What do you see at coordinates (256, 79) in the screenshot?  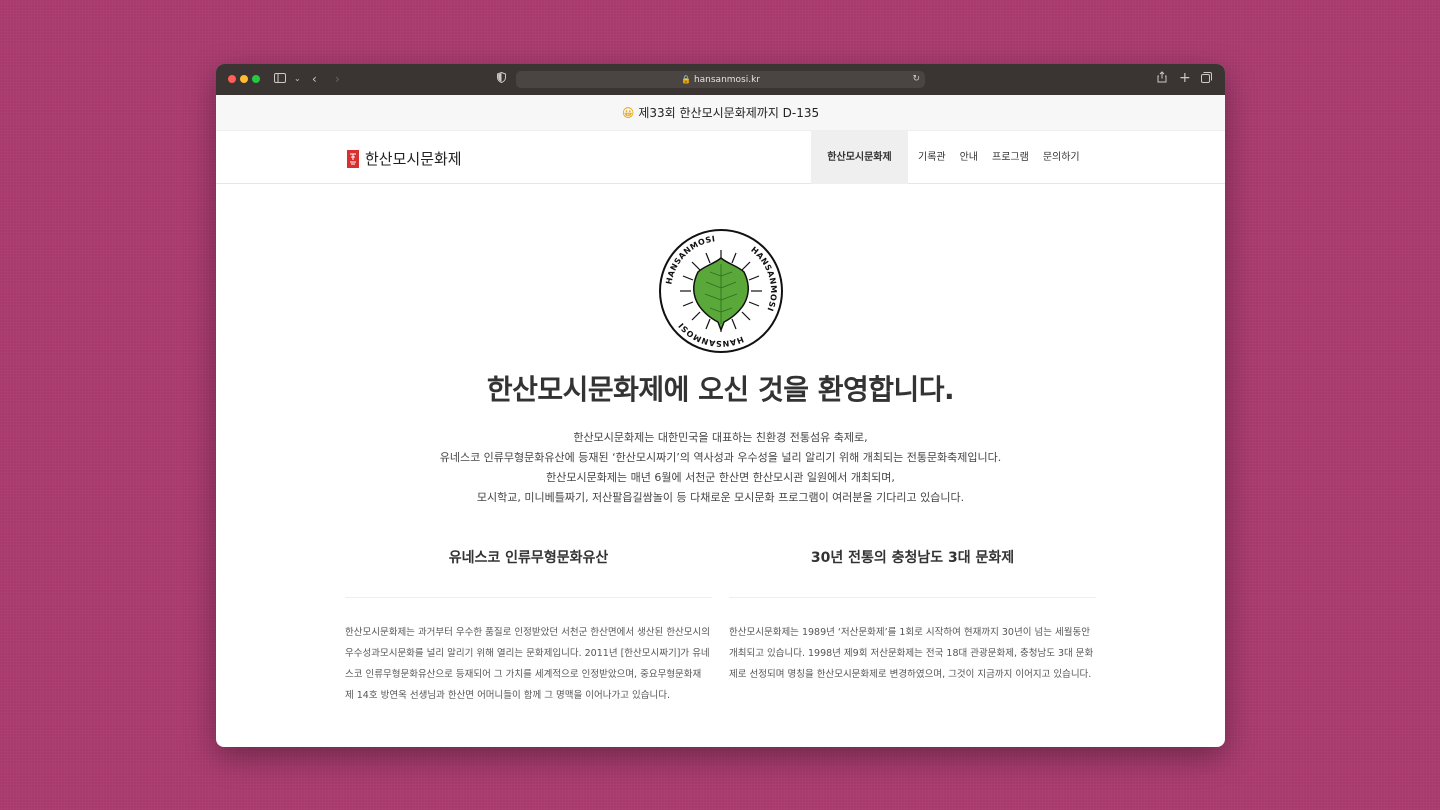 I see `zoom-window-button` at bounding box center [256, 79].